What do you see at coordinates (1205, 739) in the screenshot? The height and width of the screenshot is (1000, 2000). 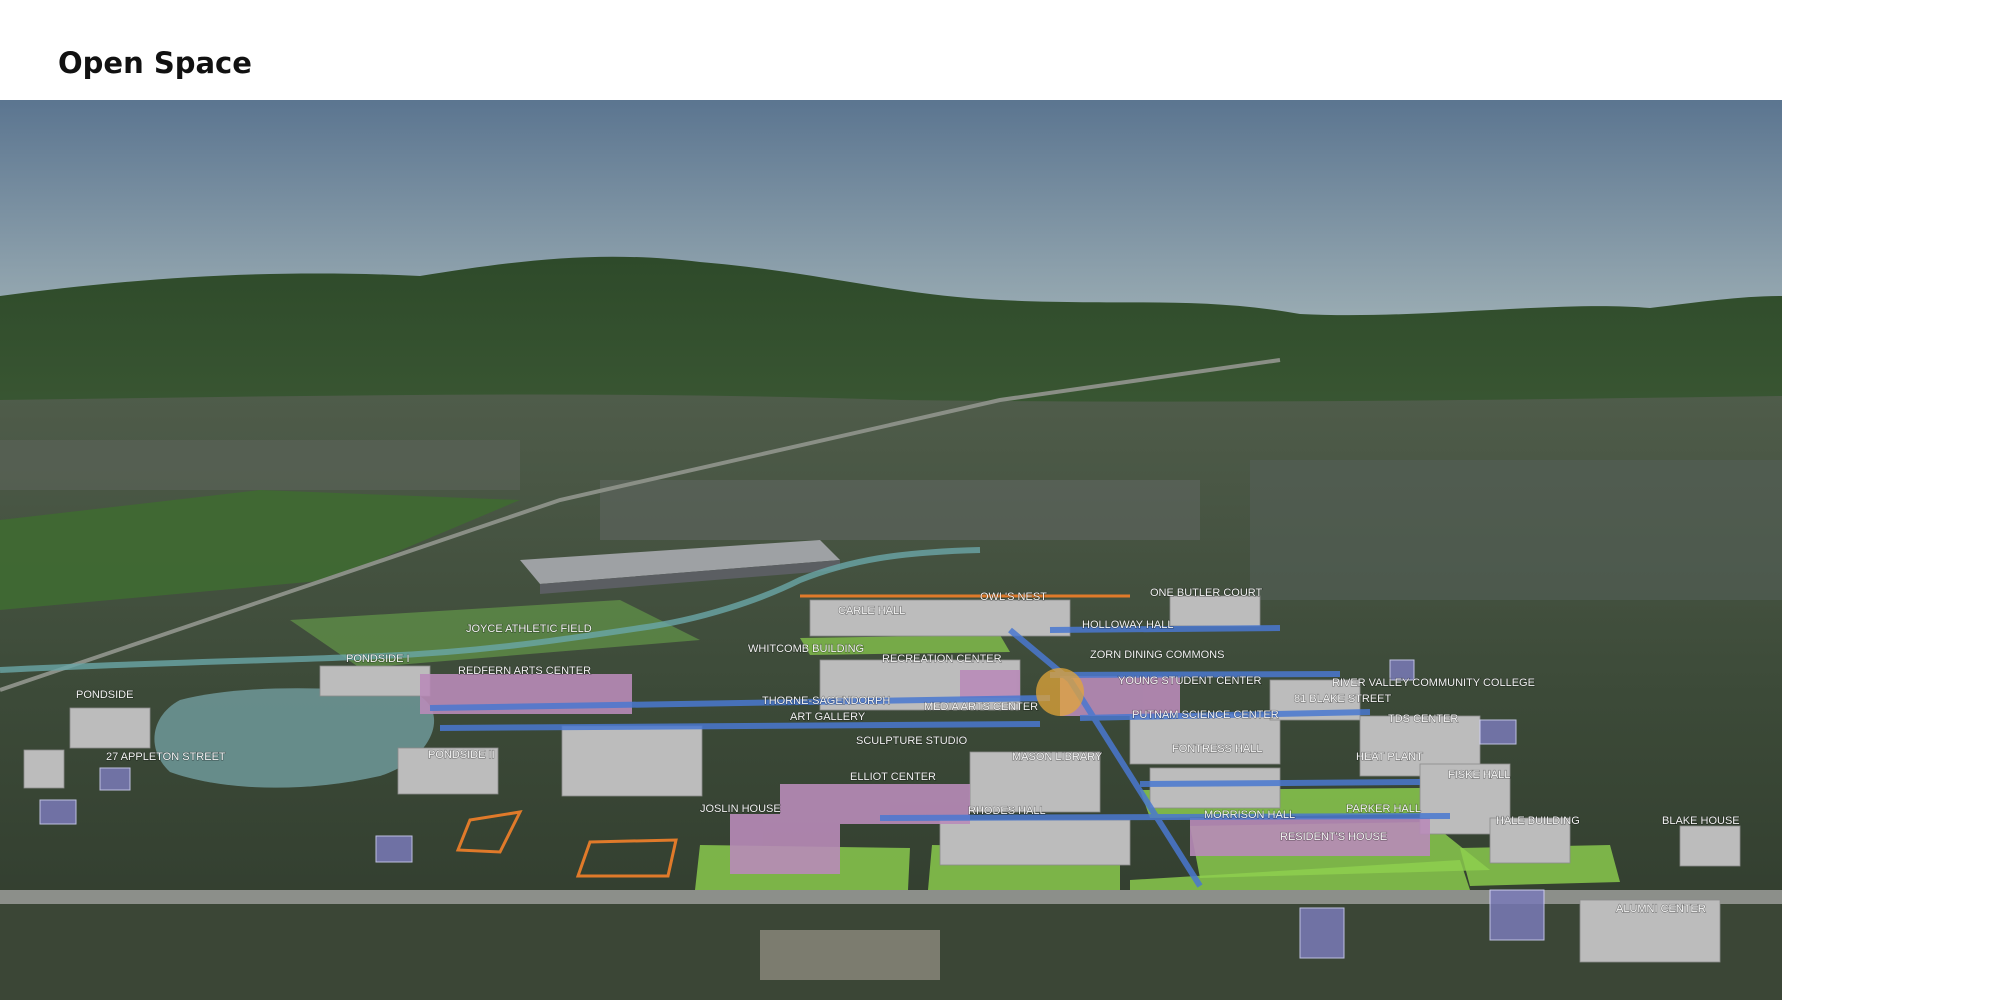 I see `building-putnam-science` at bounding box center [1205, 739].